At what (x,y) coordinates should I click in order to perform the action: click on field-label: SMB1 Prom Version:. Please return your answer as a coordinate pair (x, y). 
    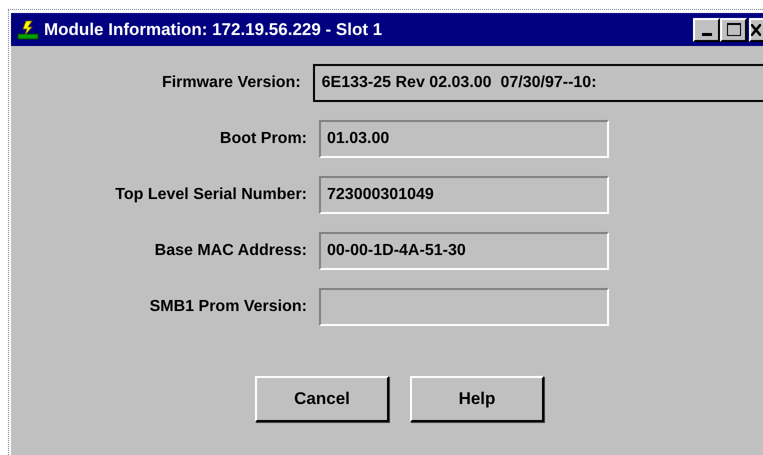
    Looking at the image, I should click on (227, 307).